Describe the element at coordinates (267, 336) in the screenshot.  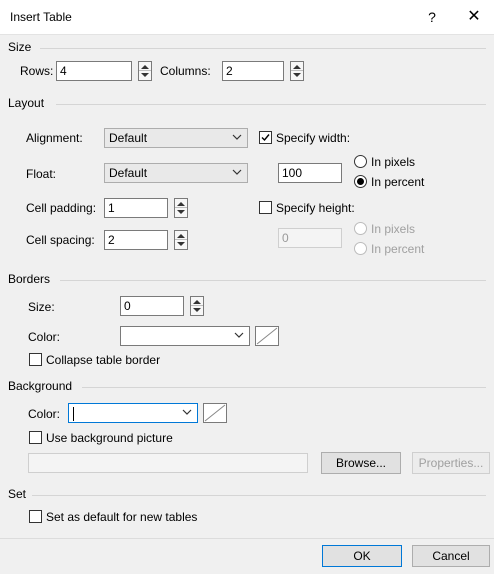
I see `border-color-swatch-icon` at that location.